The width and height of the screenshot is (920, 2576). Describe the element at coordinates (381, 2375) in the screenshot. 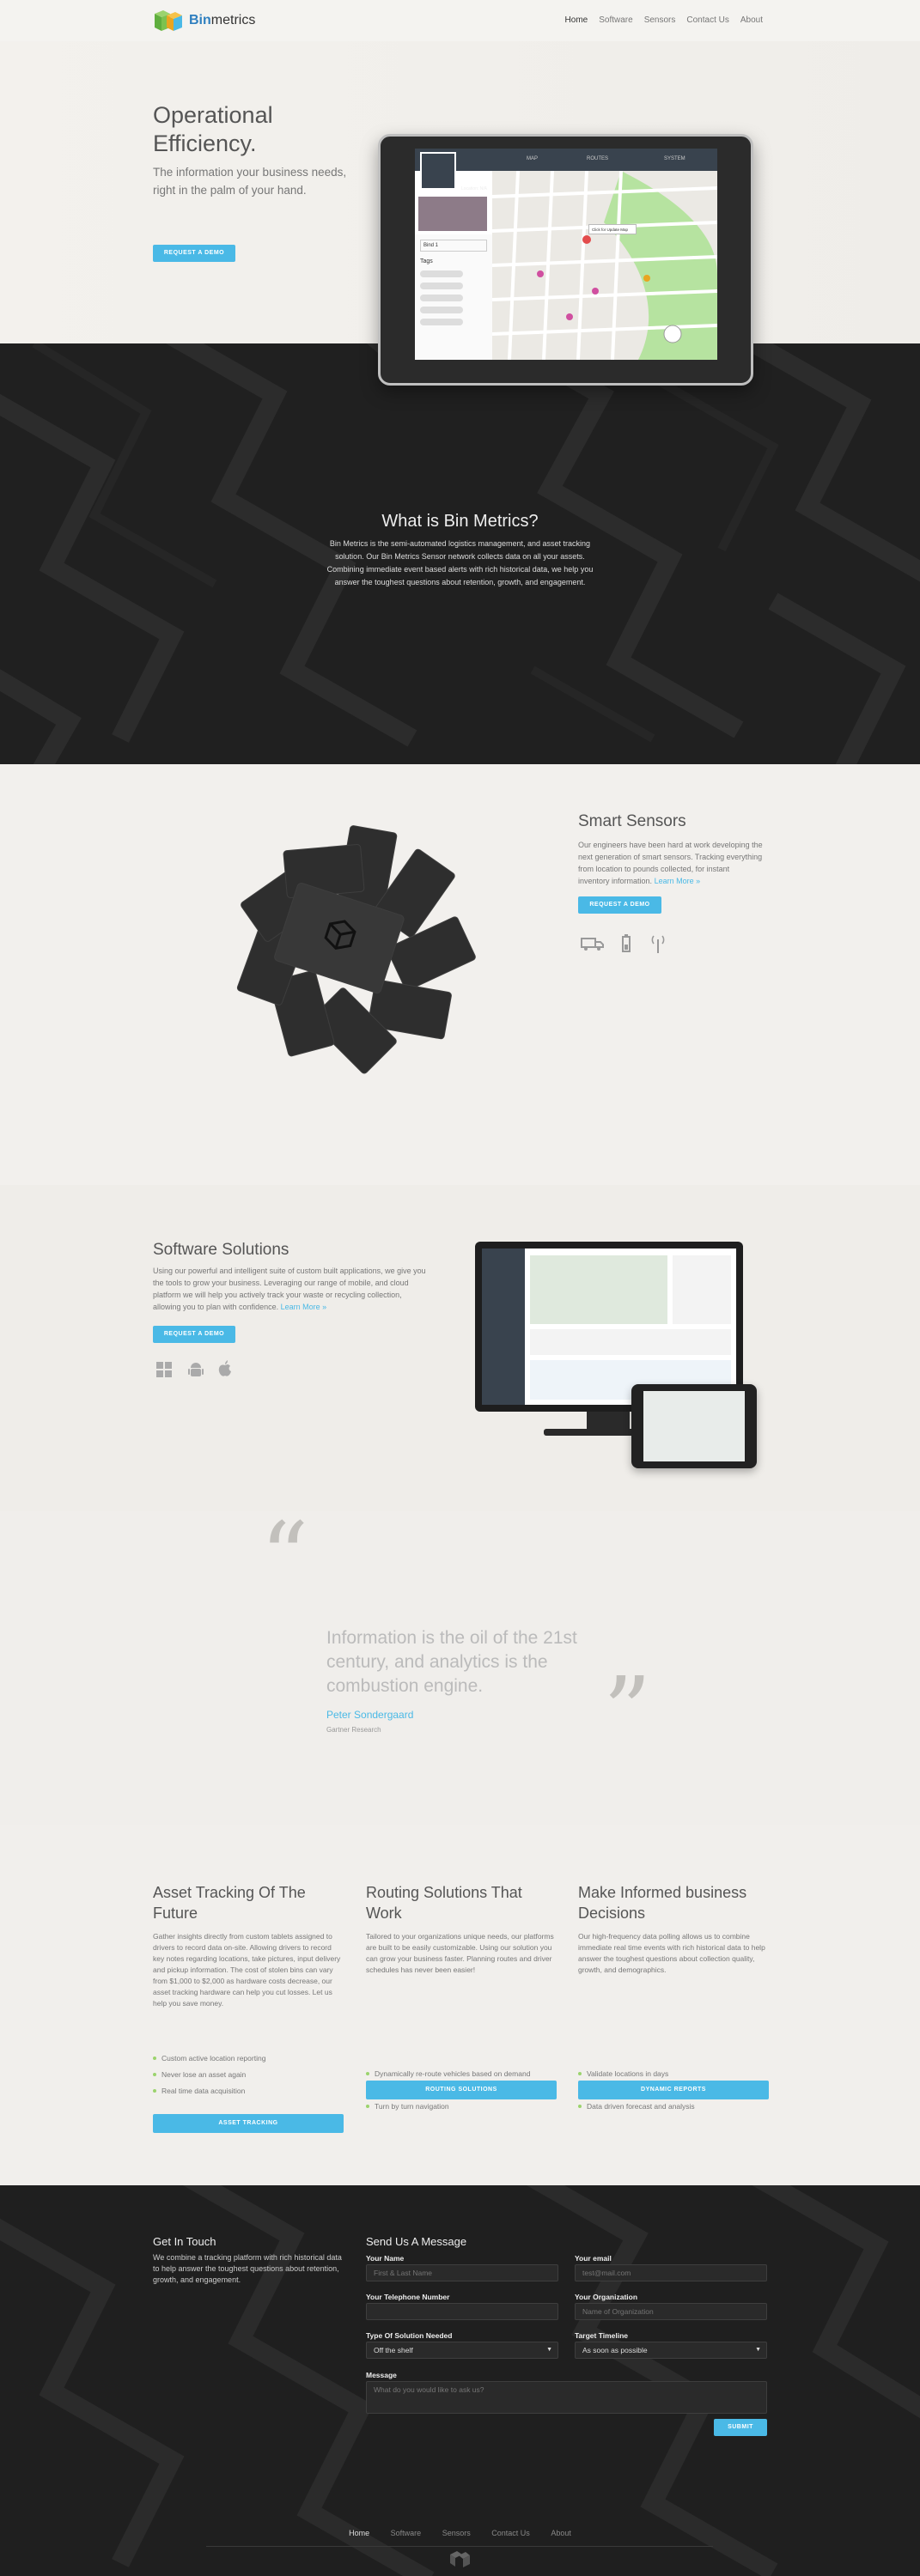

I see `message-label: Message` at that location.